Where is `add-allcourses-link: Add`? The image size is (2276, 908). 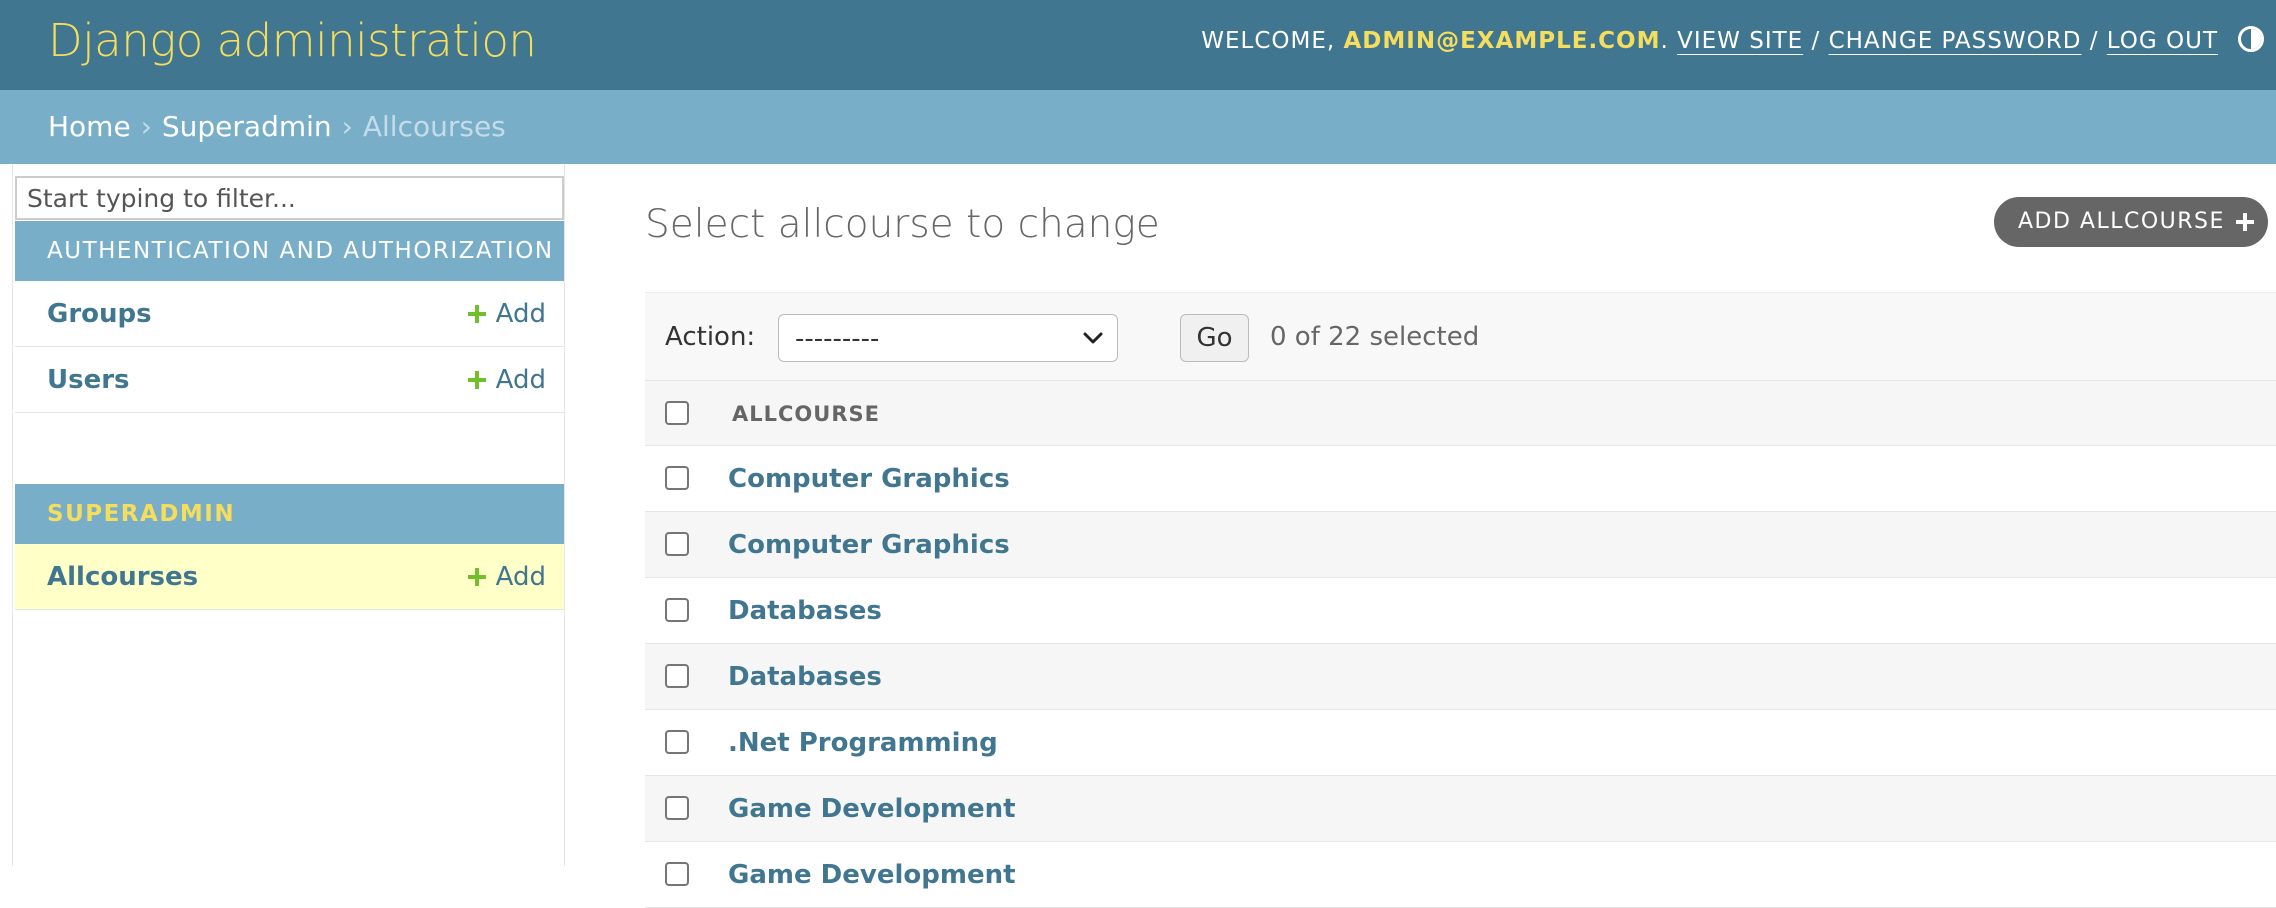
add-allcourses-link: Add is located at coordinates (506, 577).